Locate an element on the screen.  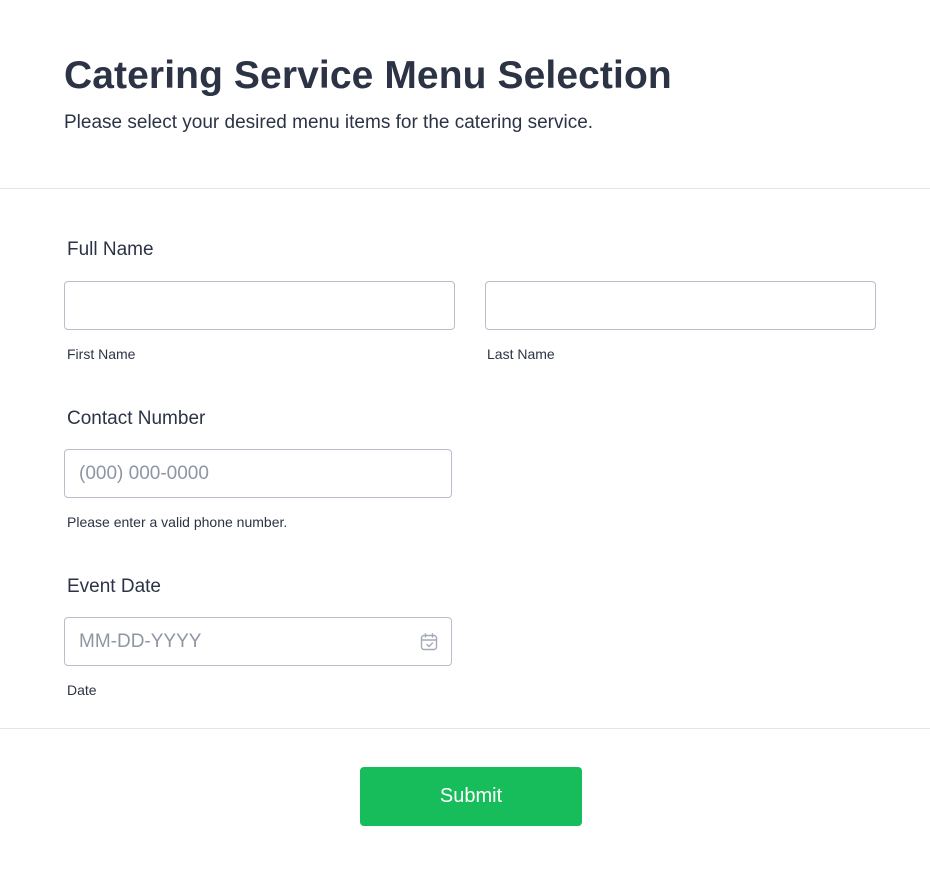
event-date-sublabel: Date is located at coordinates (82, 690).